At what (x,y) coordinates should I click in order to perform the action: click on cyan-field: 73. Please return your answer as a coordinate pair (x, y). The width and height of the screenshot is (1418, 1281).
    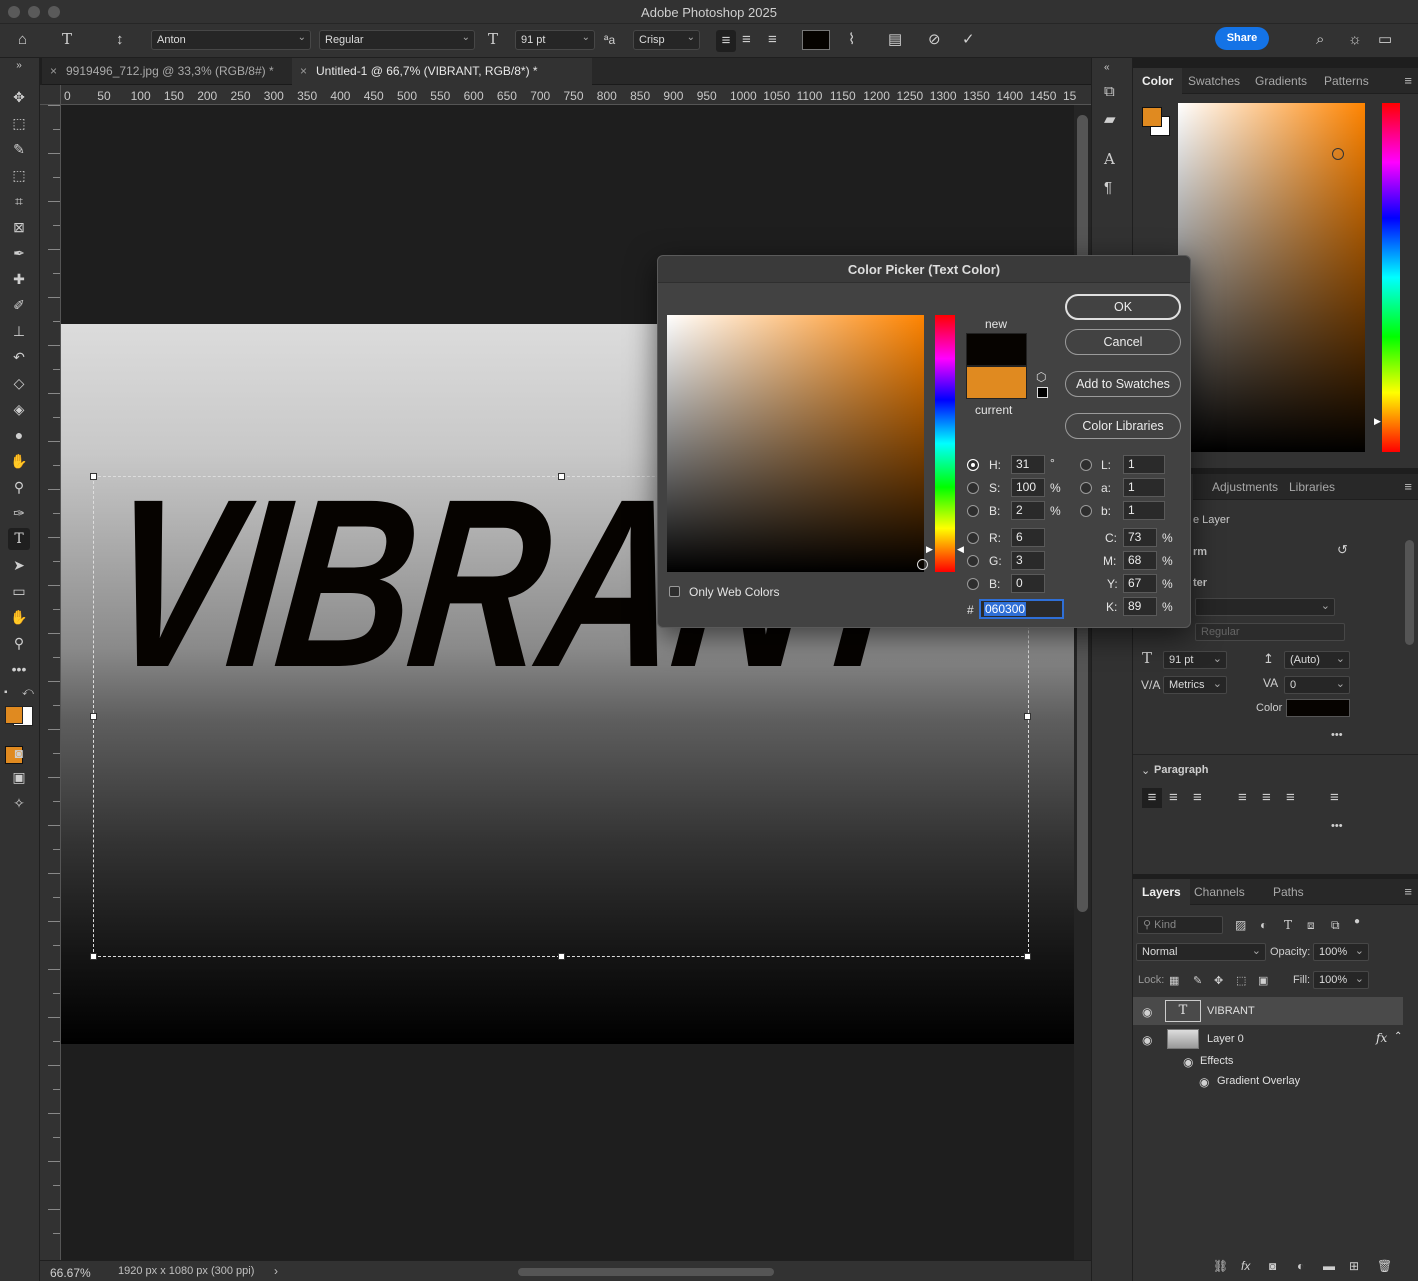
    Looking at the image, I should click on (1140, 537).